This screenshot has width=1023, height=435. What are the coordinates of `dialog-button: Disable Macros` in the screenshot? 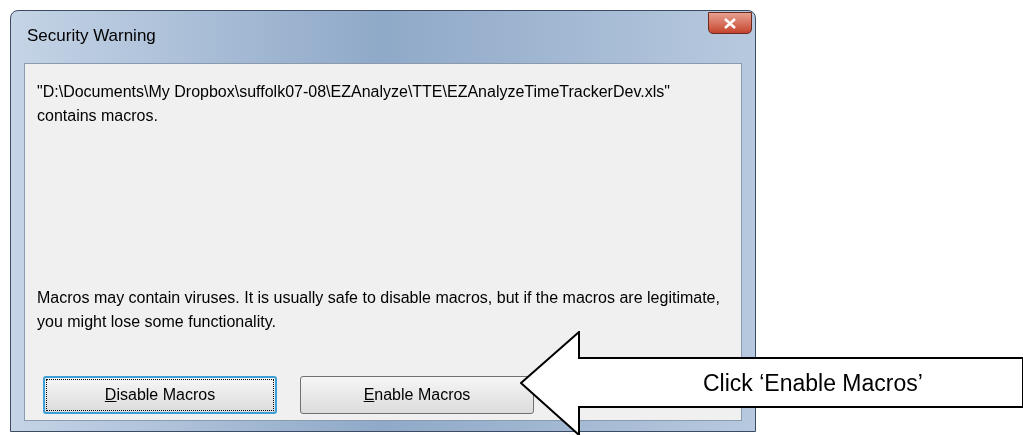 It's located at (160, 395).